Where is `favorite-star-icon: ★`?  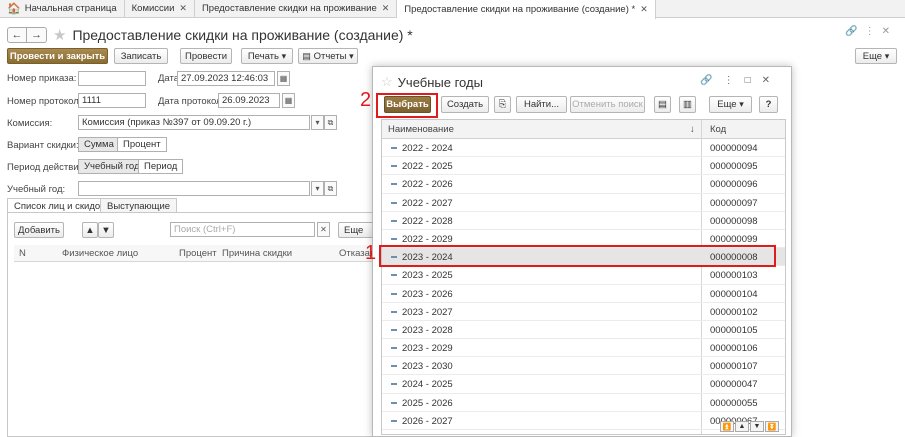 favorite-star-icon: ★ is located at coordinates (59, 35).